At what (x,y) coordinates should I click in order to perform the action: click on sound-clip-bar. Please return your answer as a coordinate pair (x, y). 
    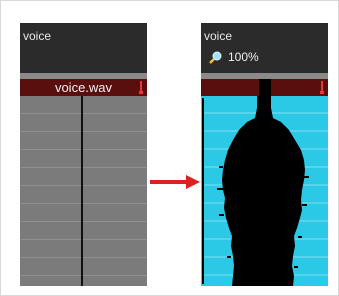
    Looking at the image, I should click on (264, 87).